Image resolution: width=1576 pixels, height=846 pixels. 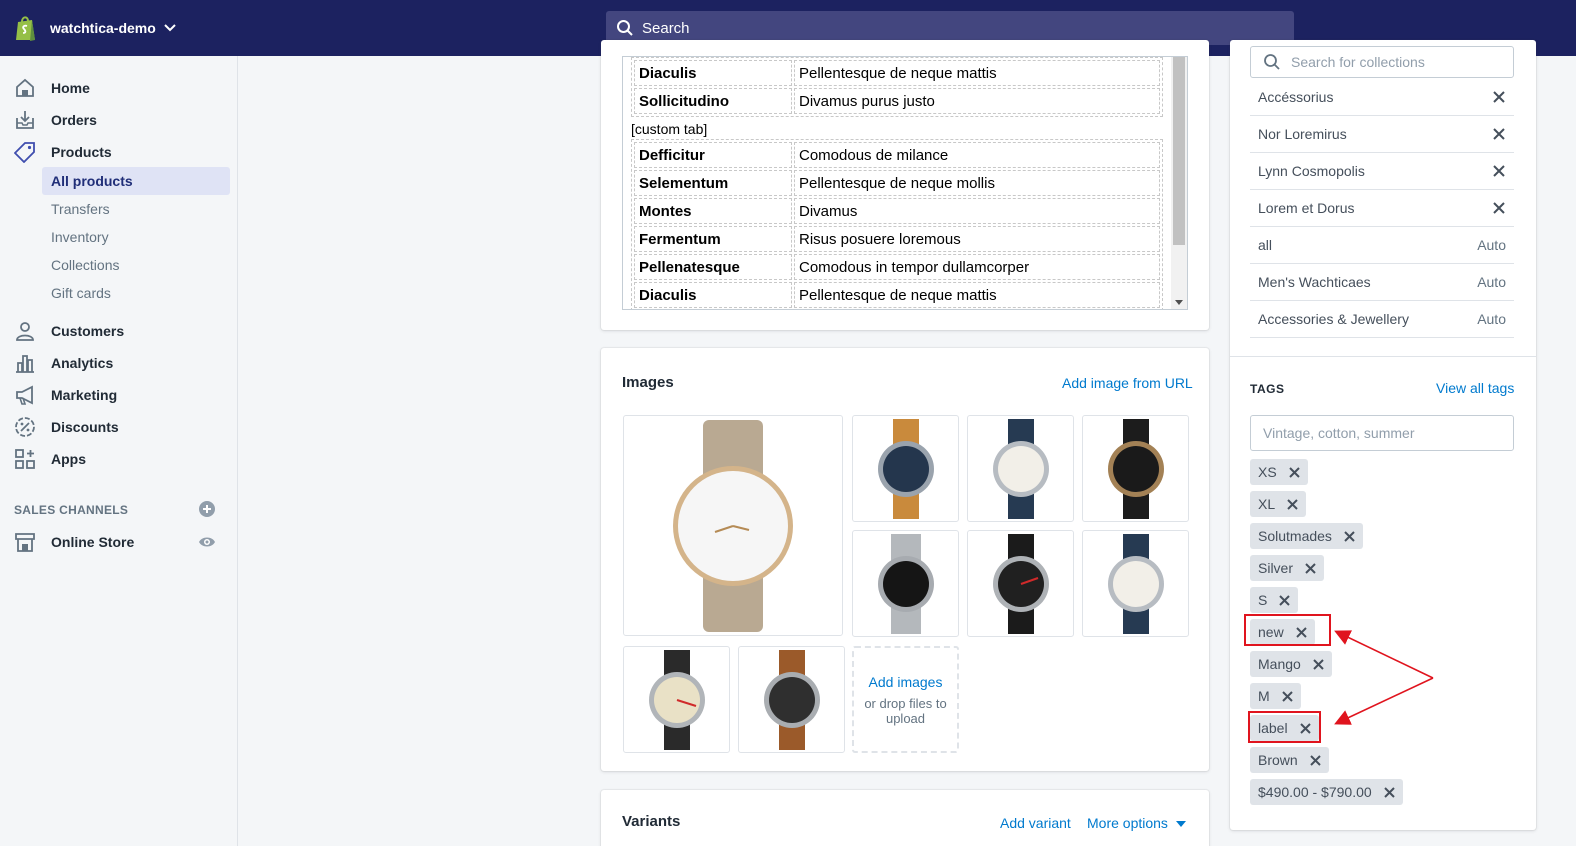 I want to click on tag-chip: XS, so click(x=1279, y=472).